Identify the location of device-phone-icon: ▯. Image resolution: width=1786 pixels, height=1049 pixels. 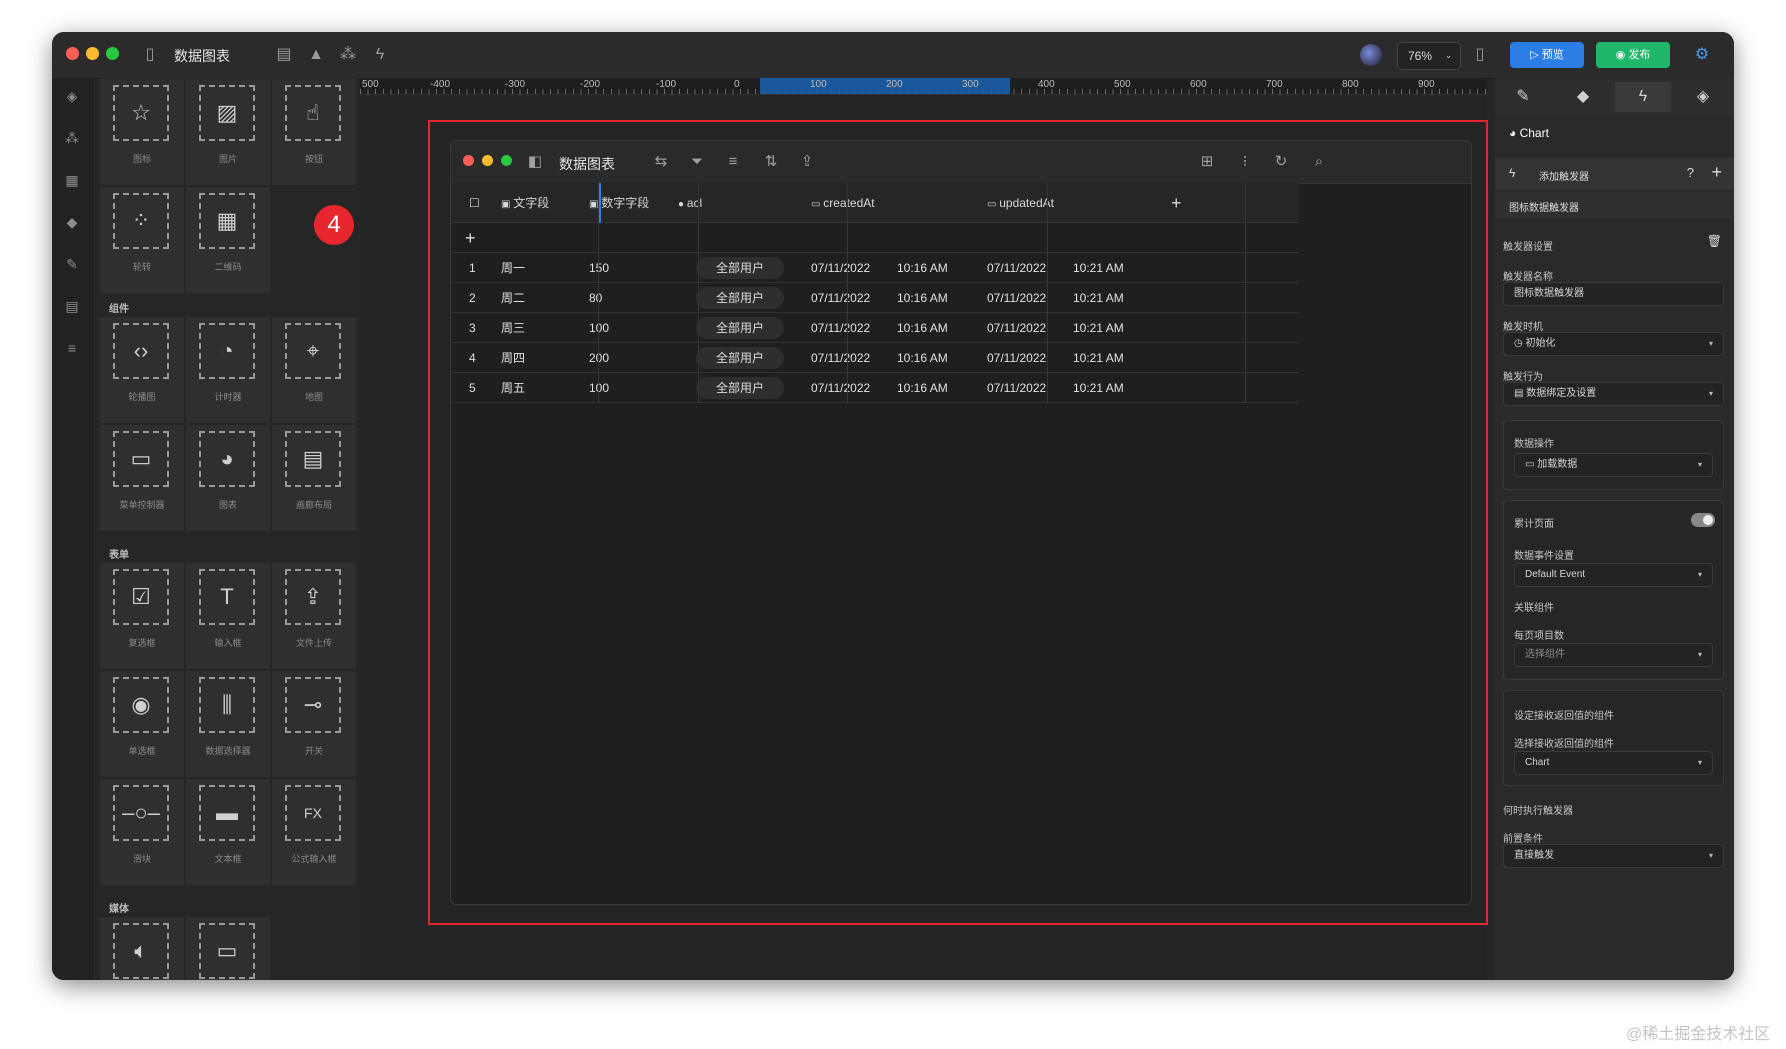
(1480, 55).